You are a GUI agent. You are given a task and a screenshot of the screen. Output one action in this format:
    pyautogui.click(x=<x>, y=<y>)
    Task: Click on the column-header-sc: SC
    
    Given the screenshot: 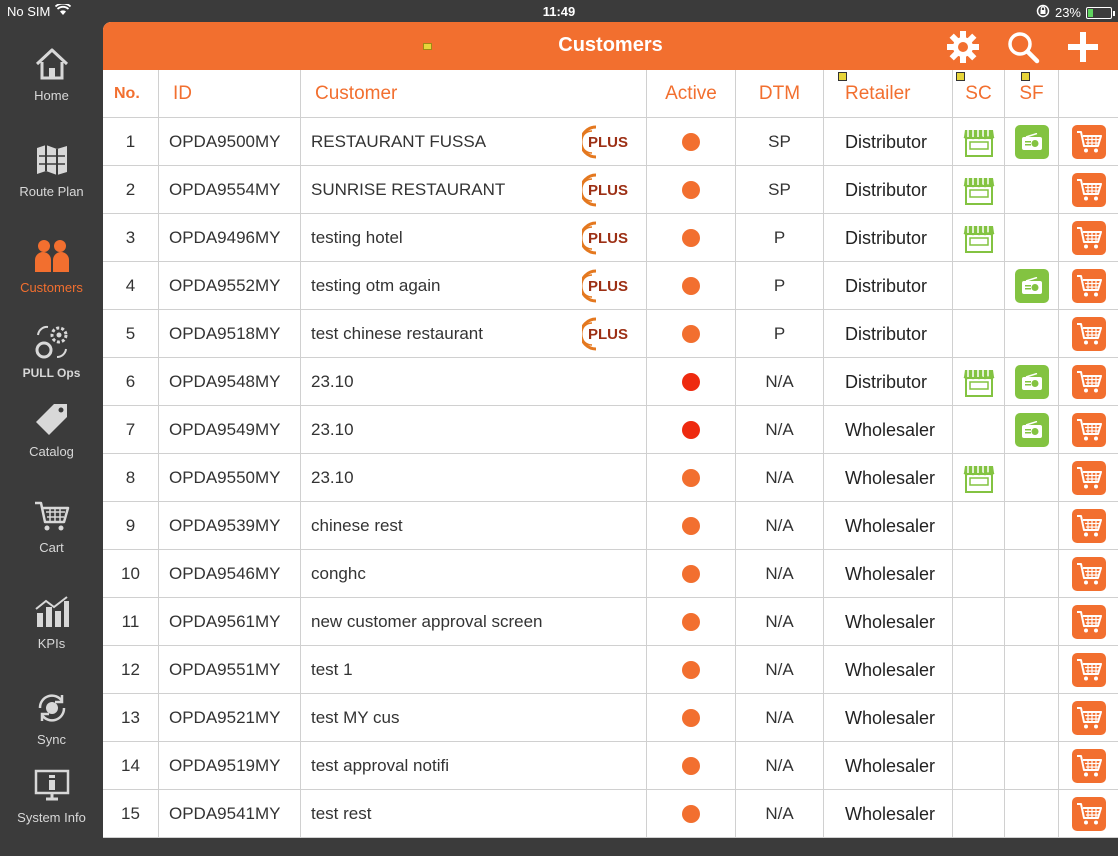 What is the action you would take?
    pyautogui.click(x=979, y=94)
    